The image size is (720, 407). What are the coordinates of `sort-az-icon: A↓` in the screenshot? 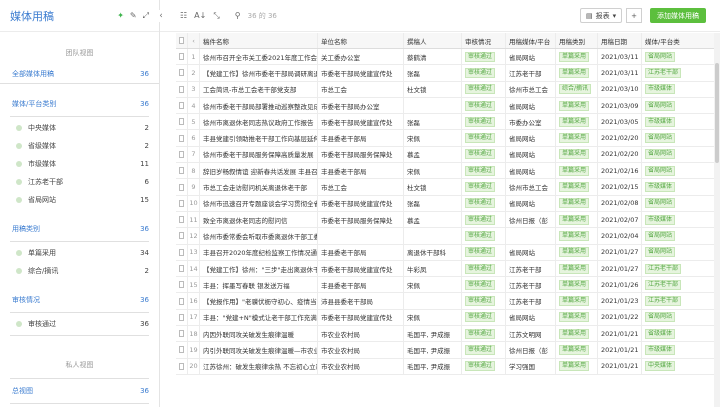 It's located at (200, 15).